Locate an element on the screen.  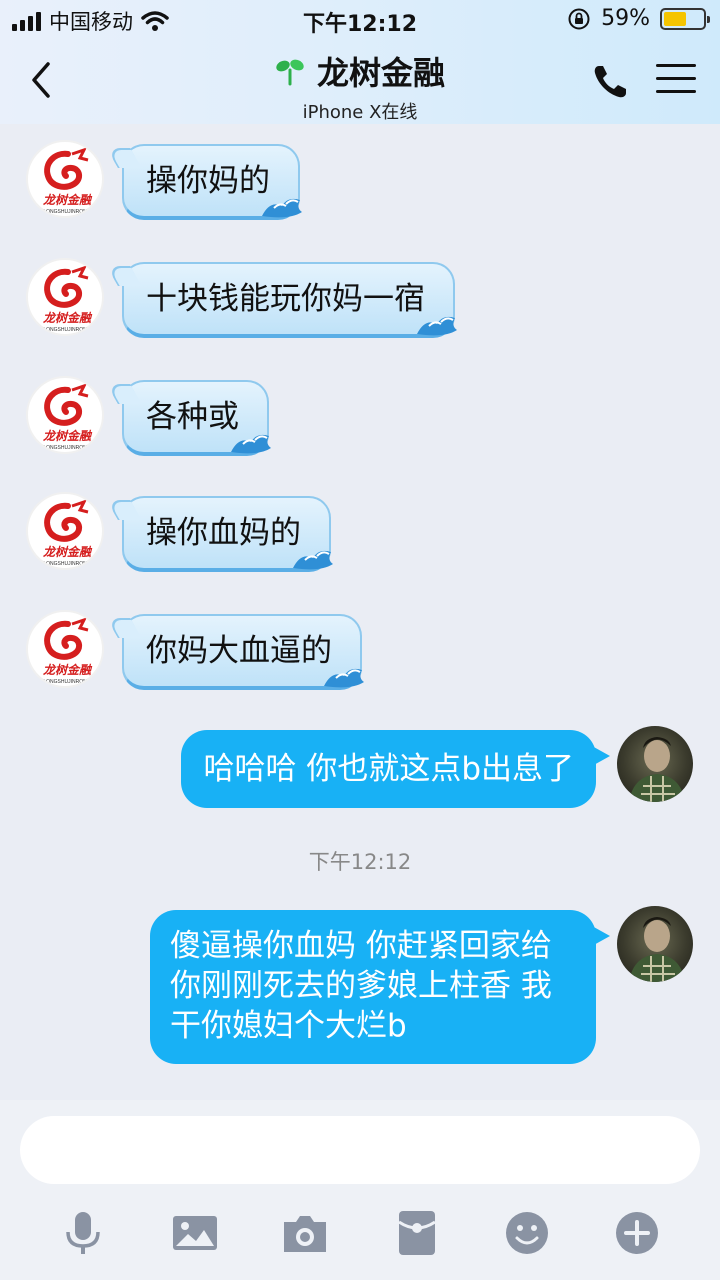
phone-icon is located at coordinates (610, 82).